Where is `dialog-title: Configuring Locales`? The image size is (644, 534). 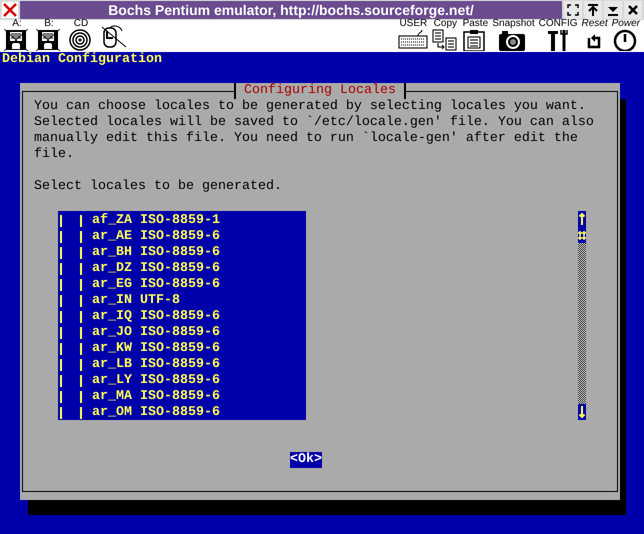 dialog-title: Configuring Locales is located at coordinates (320, 91).